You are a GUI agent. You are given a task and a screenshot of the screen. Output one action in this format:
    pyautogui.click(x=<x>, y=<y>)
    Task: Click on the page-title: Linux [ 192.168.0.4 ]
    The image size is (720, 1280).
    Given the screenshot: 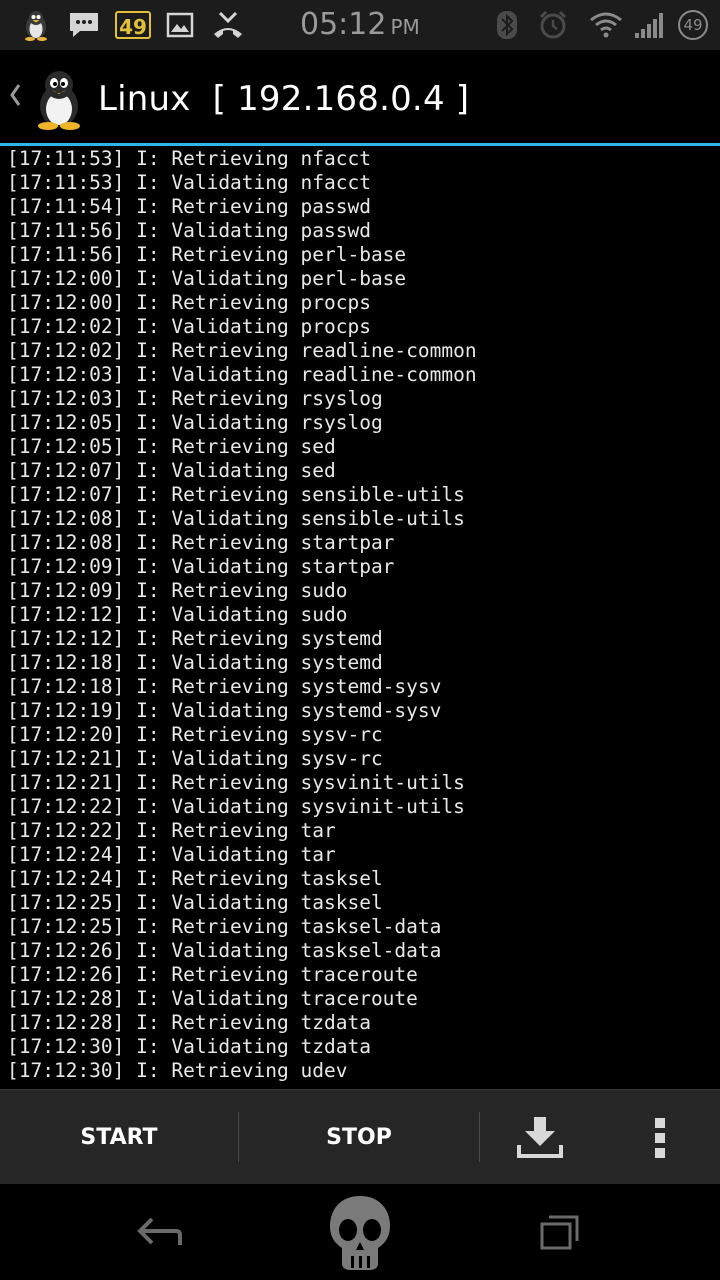 What is the action you would take?
    pyautogui.click(x=284, y=99)
    